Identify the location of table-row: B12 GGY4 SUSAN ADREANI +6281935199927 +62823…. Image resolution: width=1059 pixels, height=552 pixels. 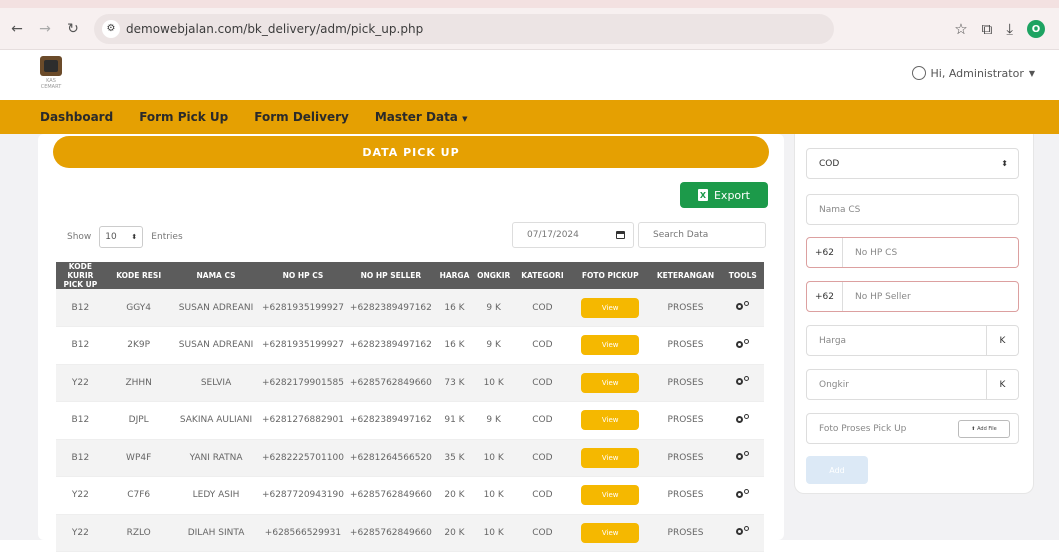
(410, 308).